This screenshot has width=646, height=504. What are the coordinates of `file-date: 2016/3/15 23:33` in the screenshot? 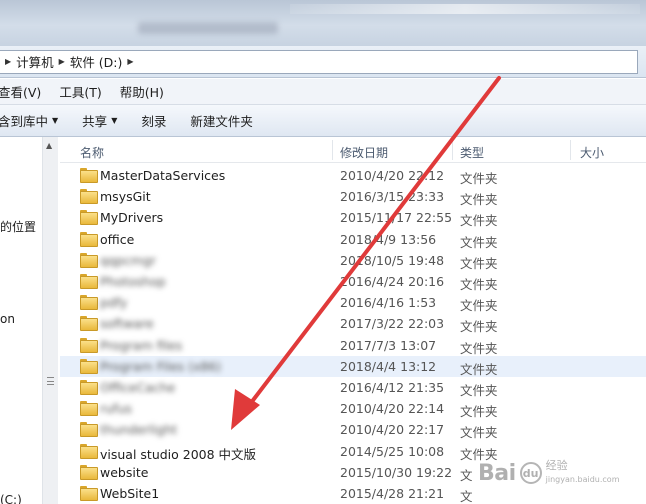 It's located at (392, 197).